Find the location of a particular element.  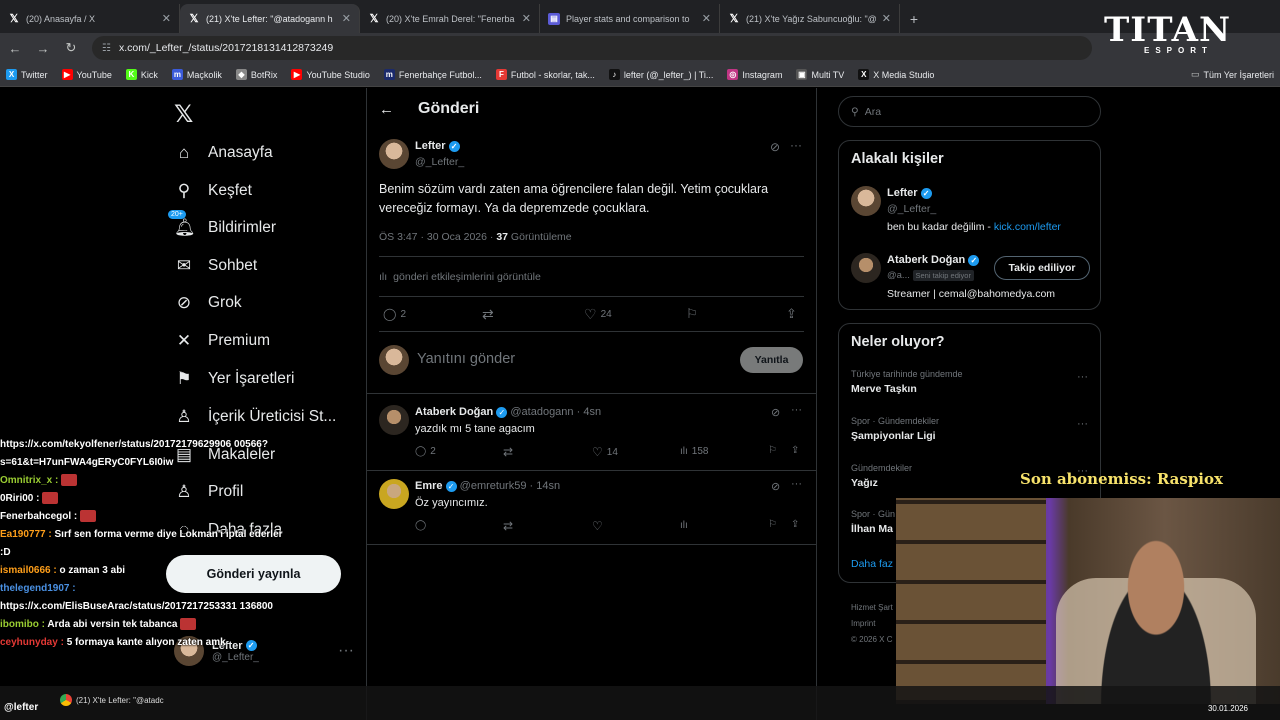

search-placeholder: Ara is located at coordinates (873, 111).